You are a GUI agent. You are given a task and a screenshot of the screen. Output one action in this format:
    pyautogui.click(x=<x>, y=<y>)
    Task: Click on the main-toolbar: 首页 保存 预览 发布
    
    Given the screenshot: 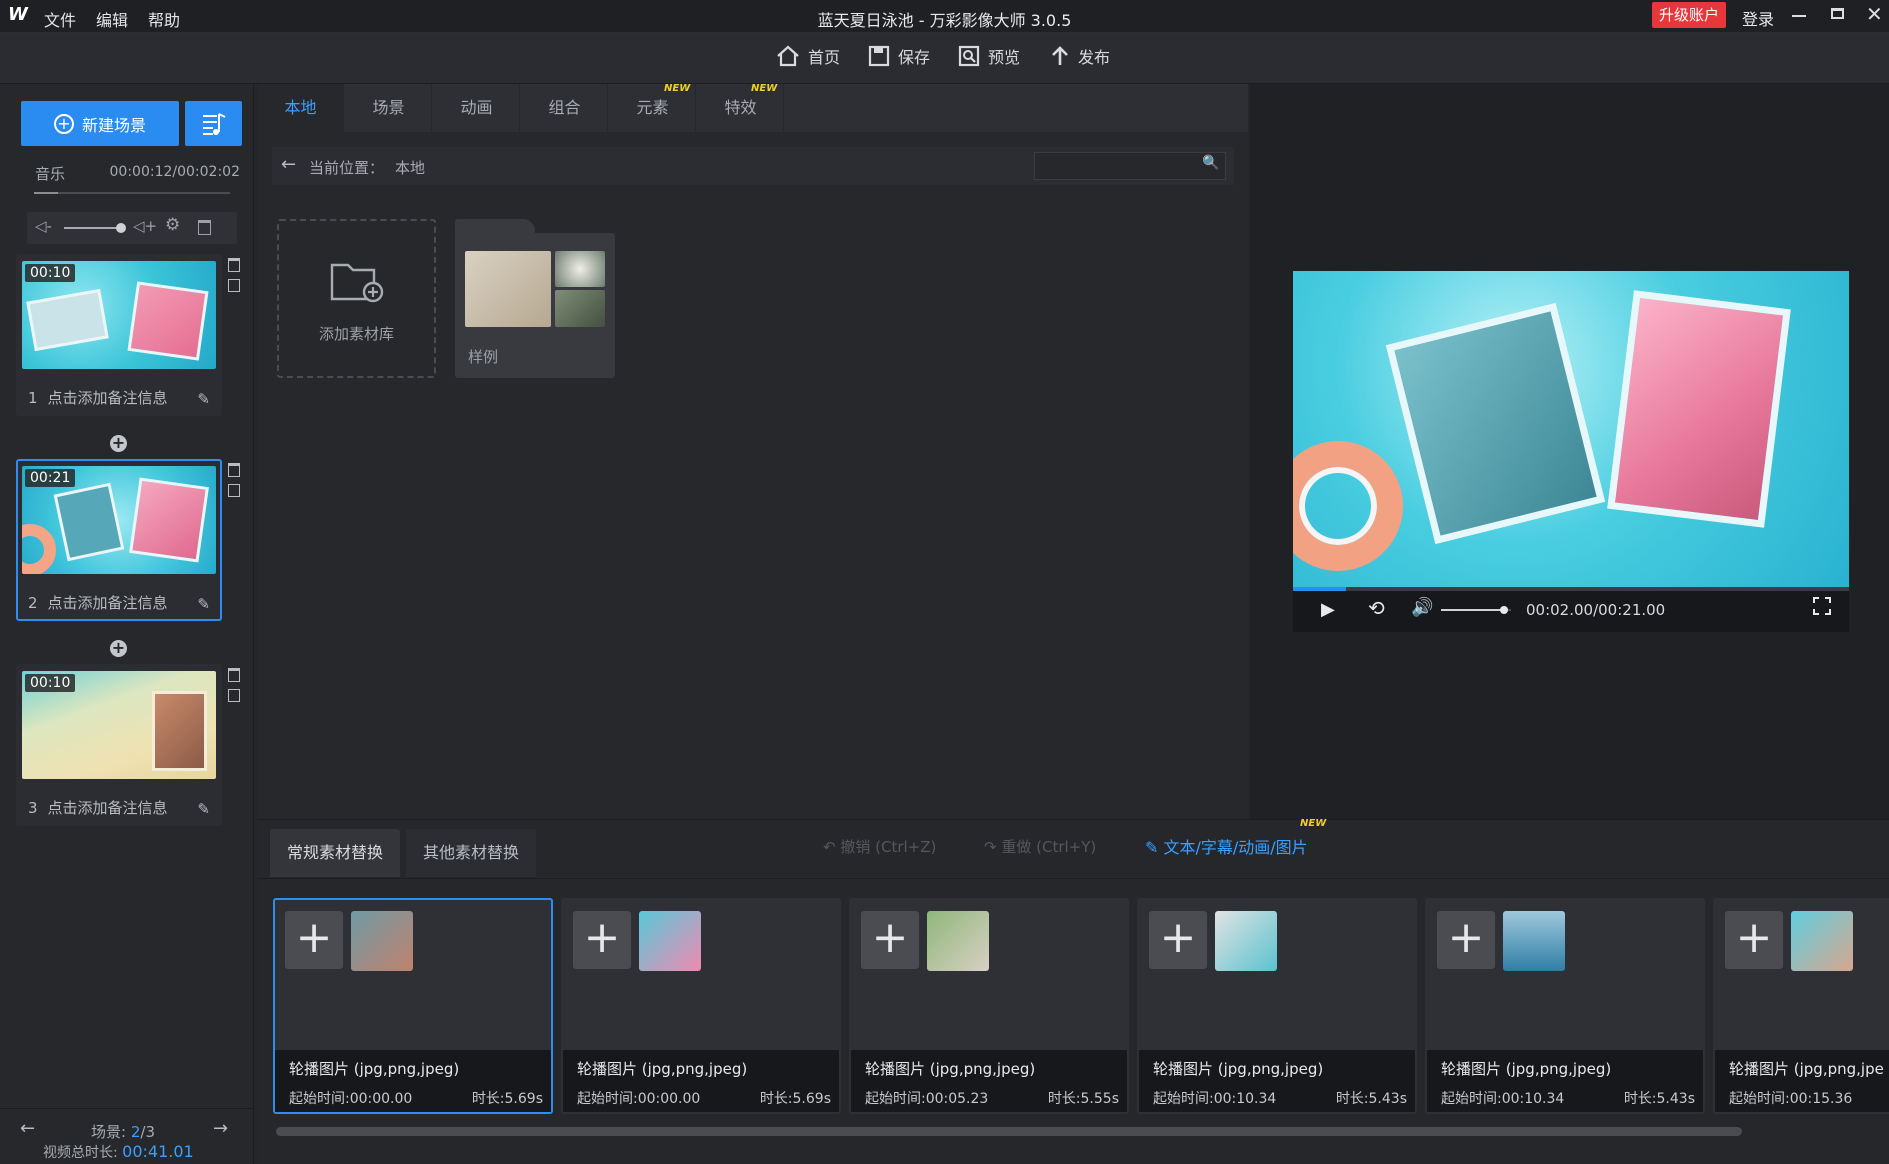 What is the action you would take?
    pyautogui.click(x=944, y=58)
    